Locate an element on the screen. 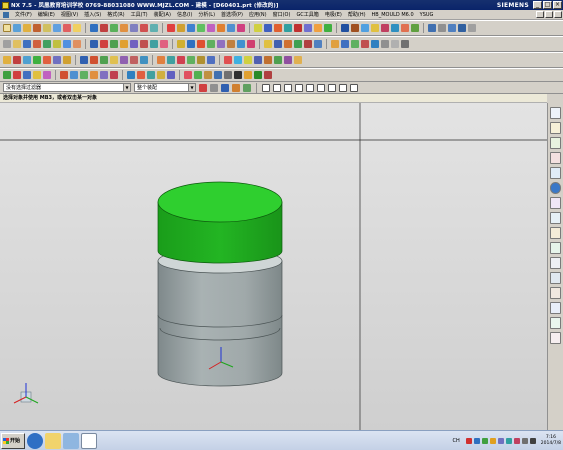  menu-help: 帮助(H) is located at coordinates (357, 14).